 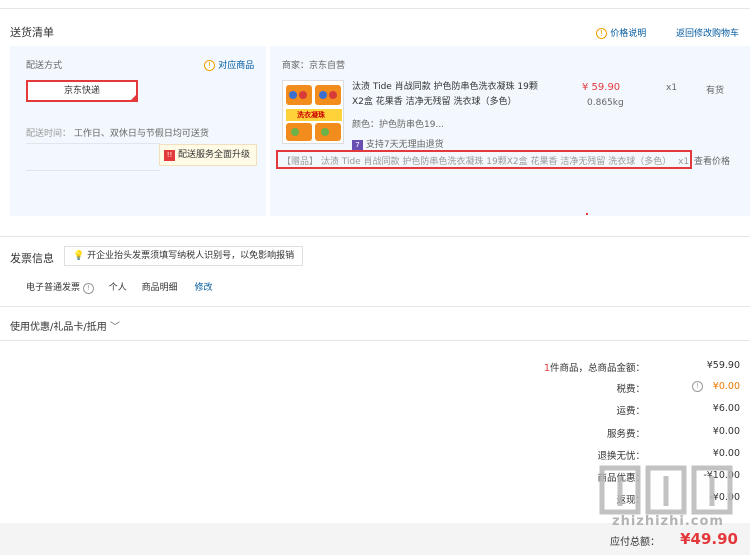 I want to click on shipping-option-label: 京东快递, so click(x=81, y=91).